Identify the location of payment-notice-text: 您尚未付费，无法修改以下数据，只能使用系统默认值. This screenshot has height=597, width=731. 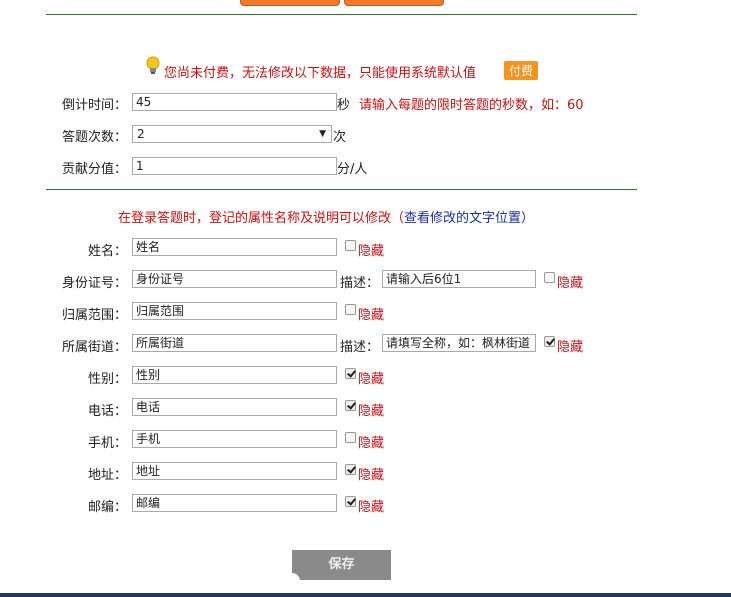
(320, 73).